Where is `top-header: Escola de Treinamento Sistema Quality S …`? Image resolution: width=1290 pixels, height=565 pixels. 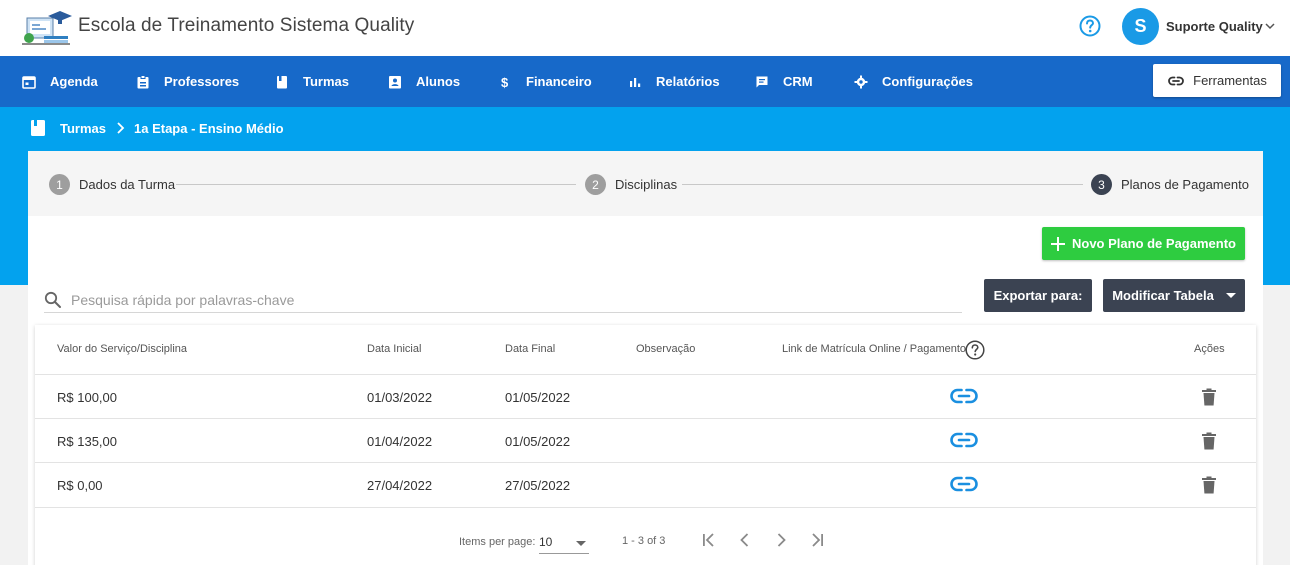 top-header: Escola de Treinamento Sistema Quality S … is located at coordinates (645, 28).